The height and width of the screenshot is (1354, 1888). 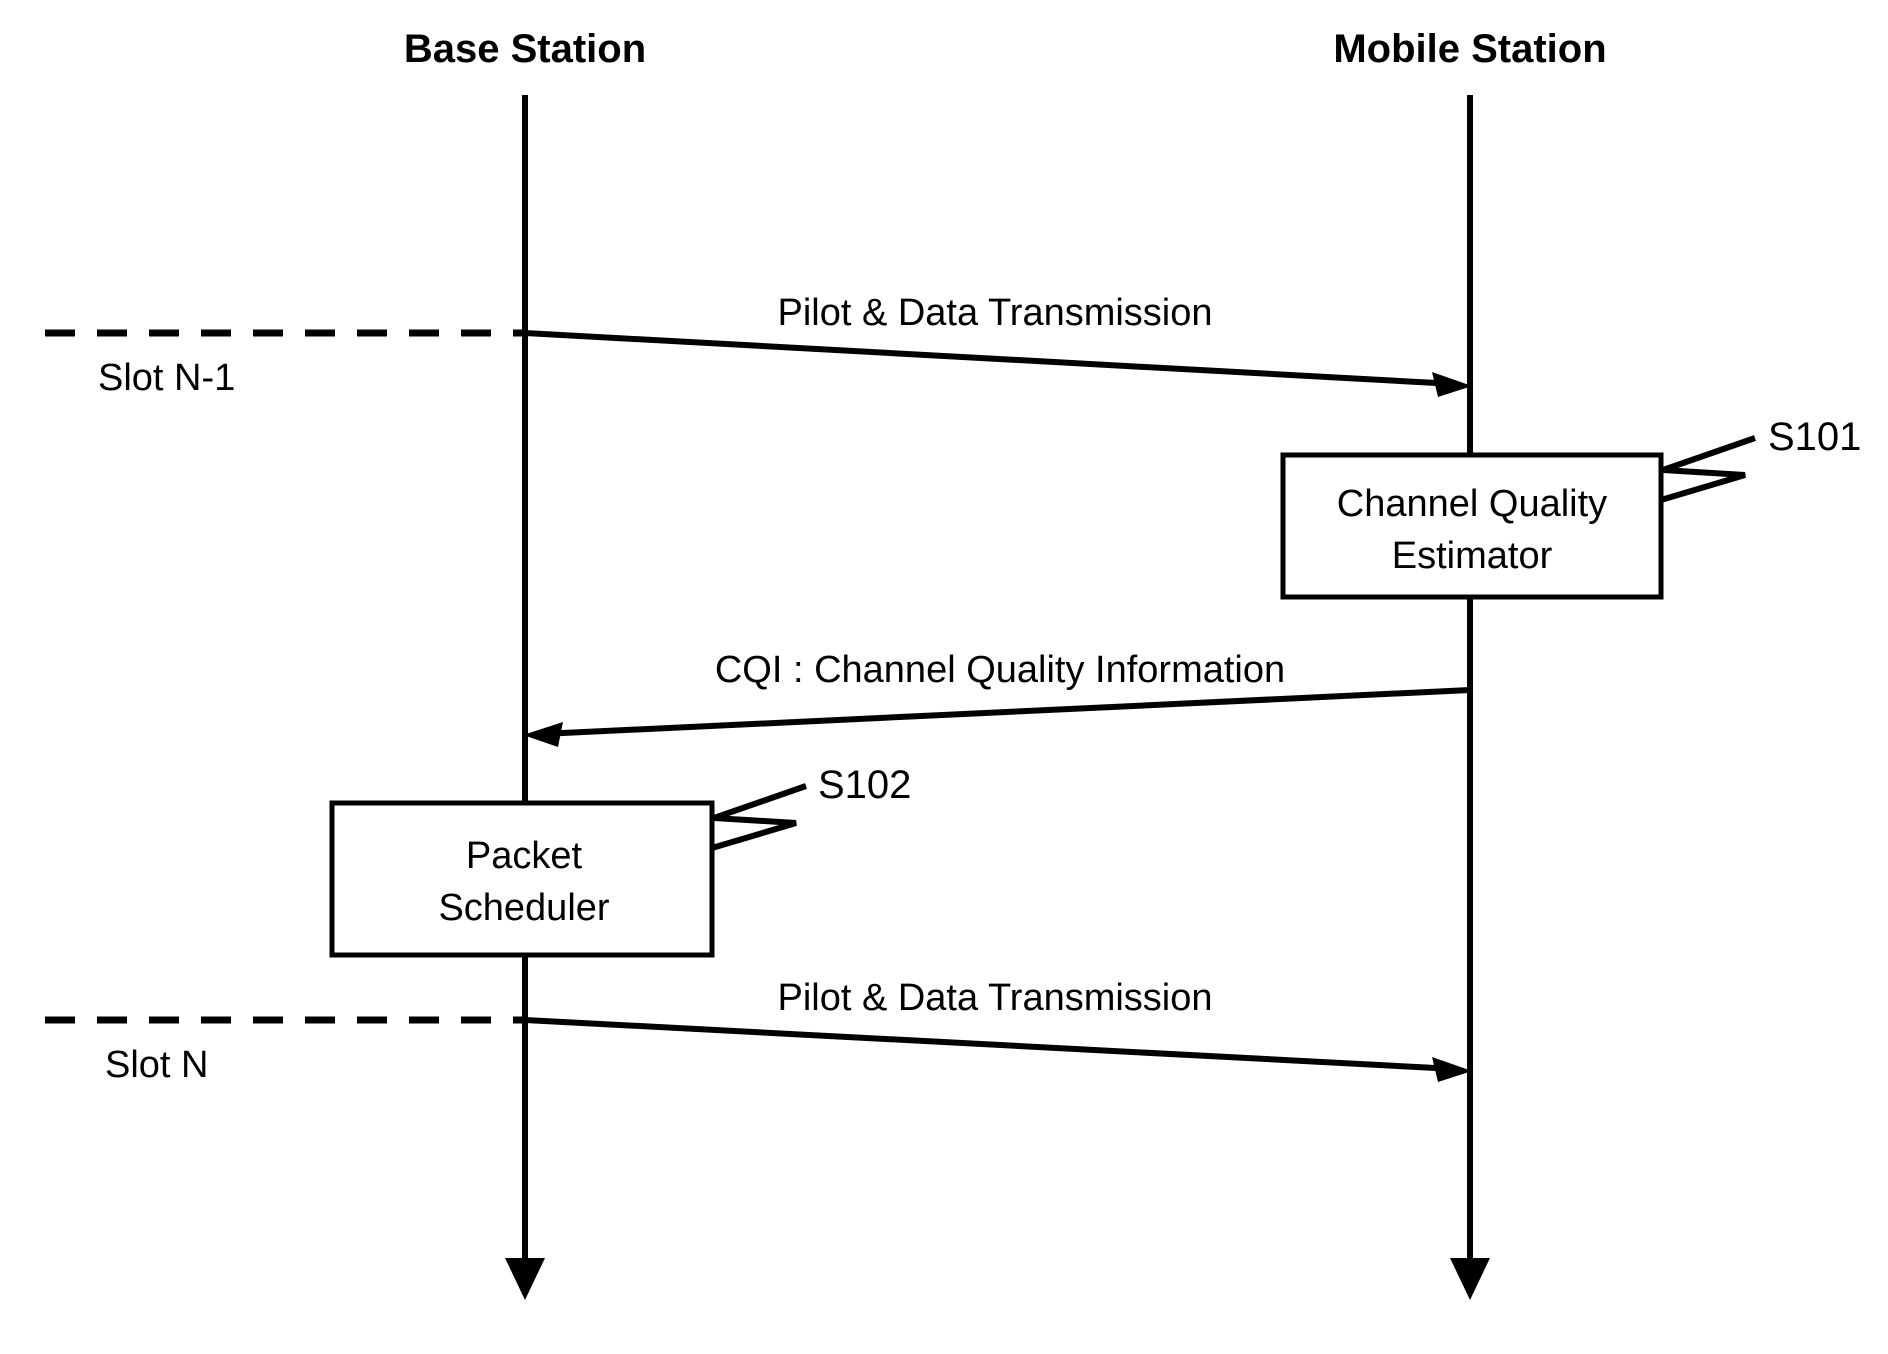 What do you see at coordinates (525, 49) in the screenshot?
I see `lifeline-title-base-station: Base Station` at bounding box center [525, 49].